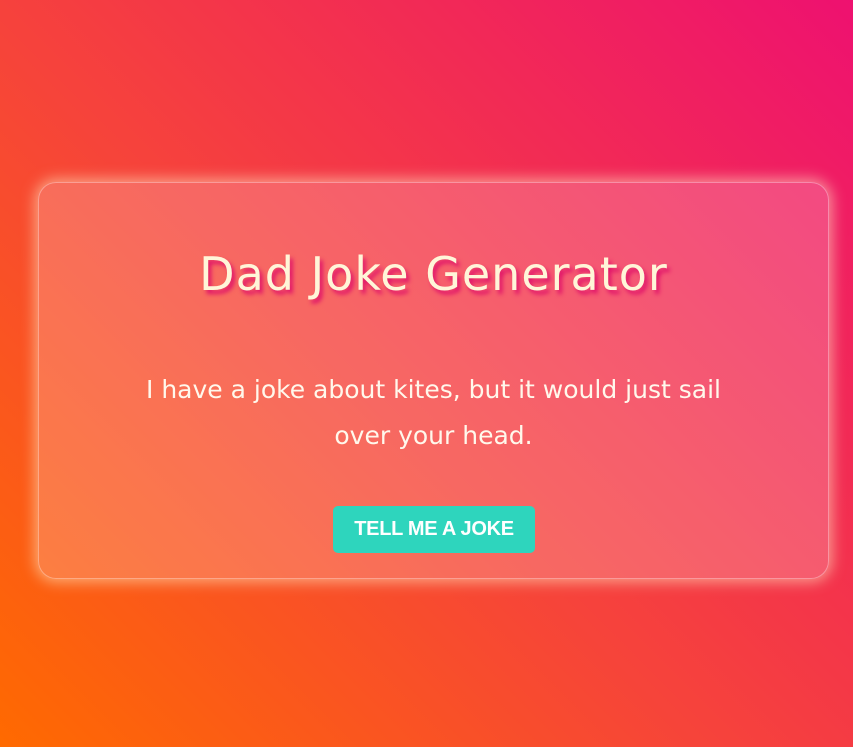 The width and height of the screenshot is (853, 747). What do you see at coordinates (433, 274) in the screenshot?
I see `page-title: Dad Joke Generator` at bounding box center [433, 274].